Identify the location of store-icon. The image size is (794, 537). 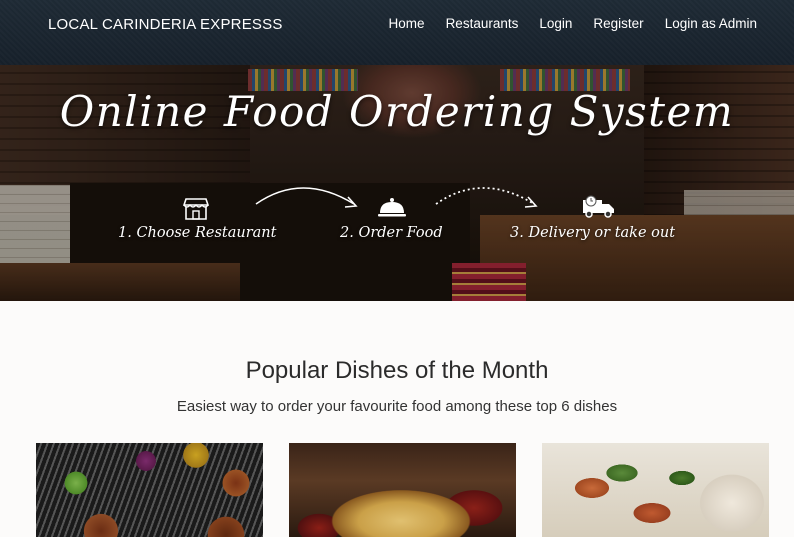
(196, 209).